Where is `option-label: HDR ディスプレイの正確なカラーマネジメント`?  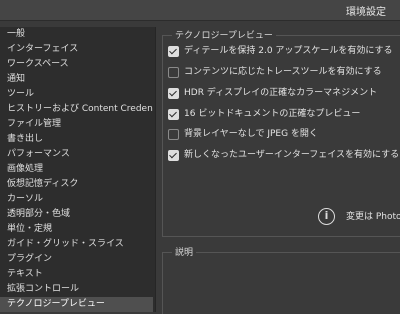 option-label: HDR ディスプレイの正確なカラーマネジメント is located at coordinates (281, 93).